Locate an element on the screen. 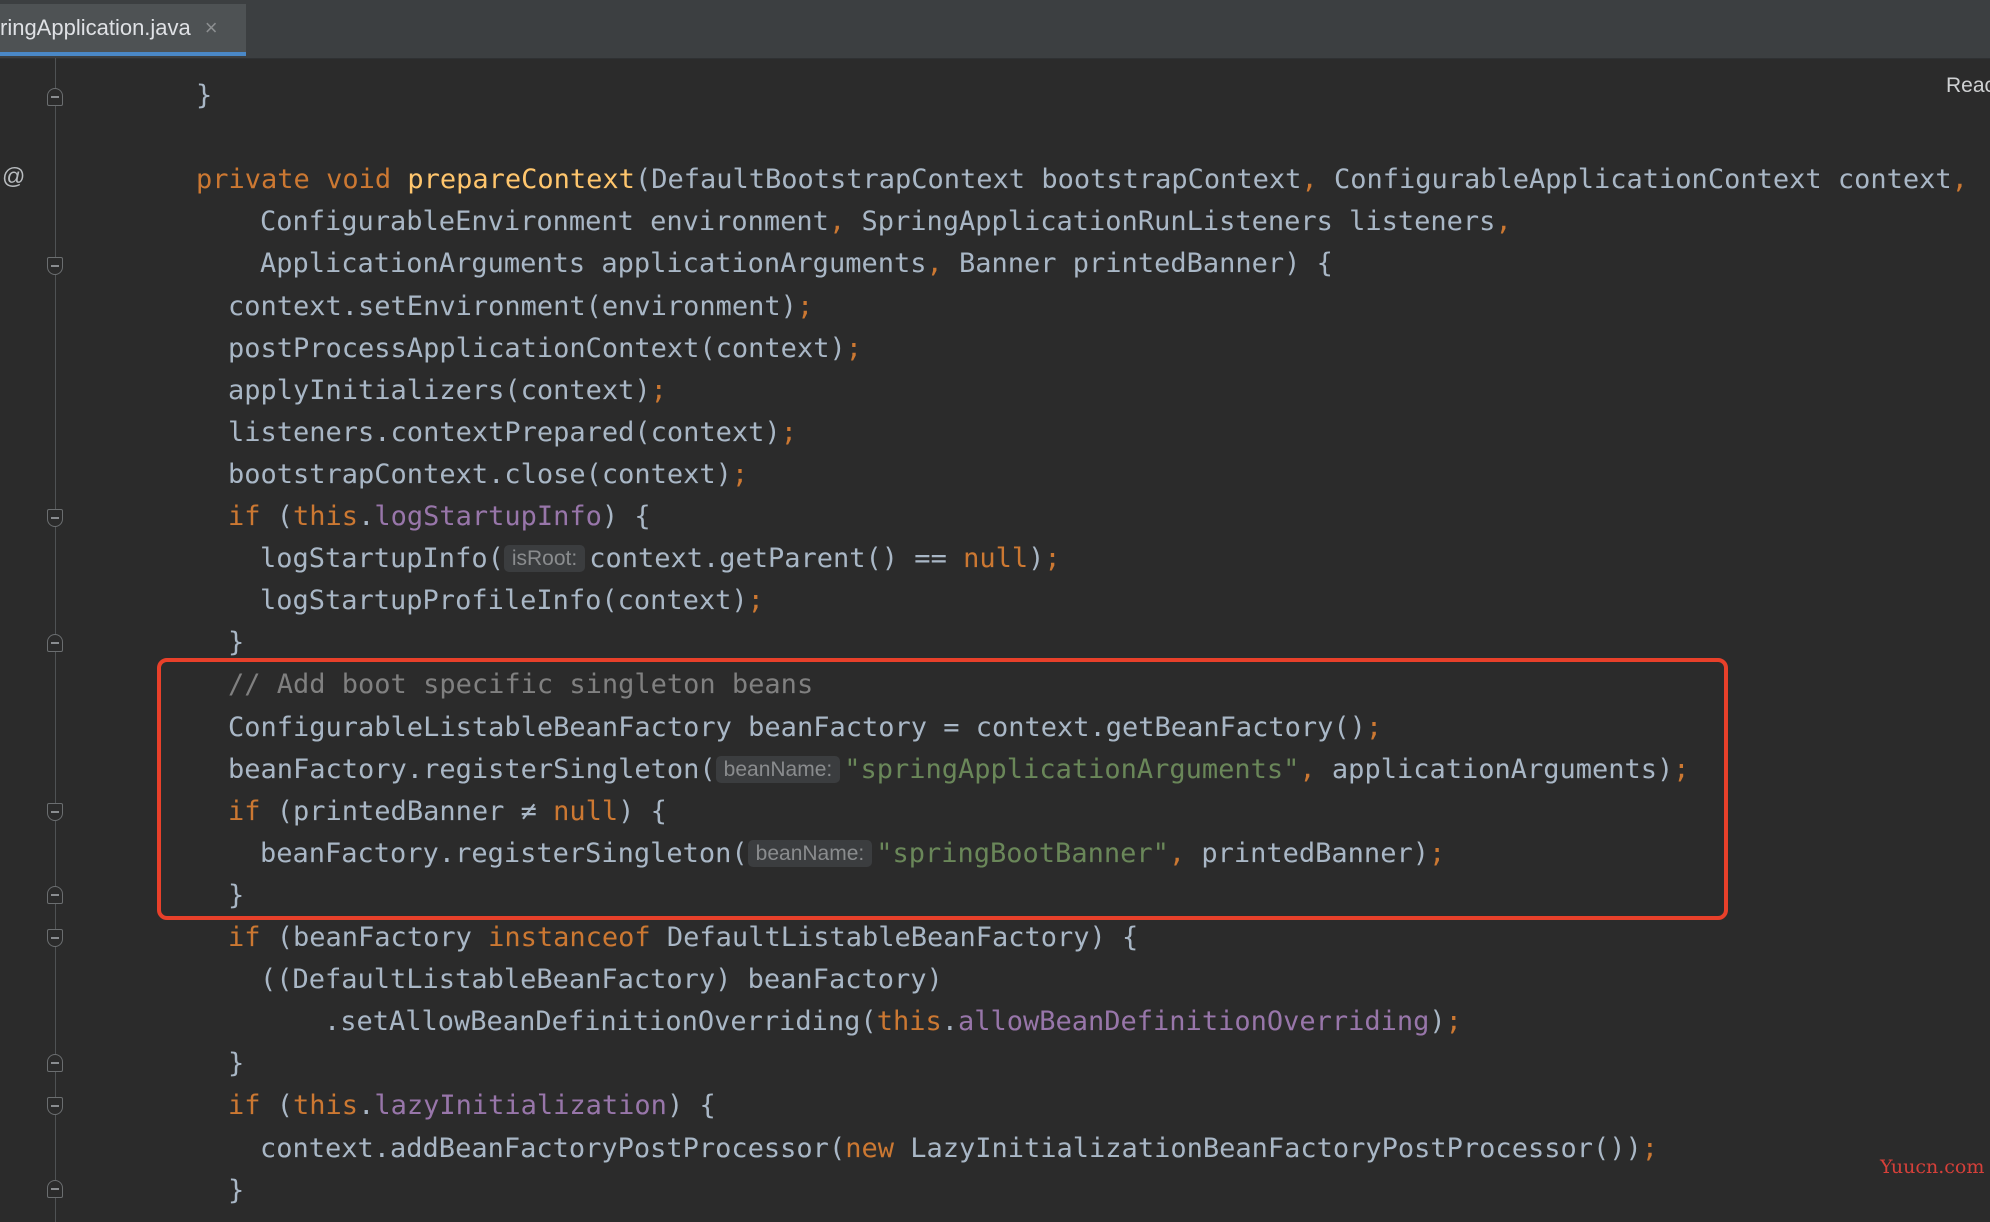 The width and height of the screenshot is (1990, 1222). code-token: applyInitializers(context) is located at coordinates (439, 390).